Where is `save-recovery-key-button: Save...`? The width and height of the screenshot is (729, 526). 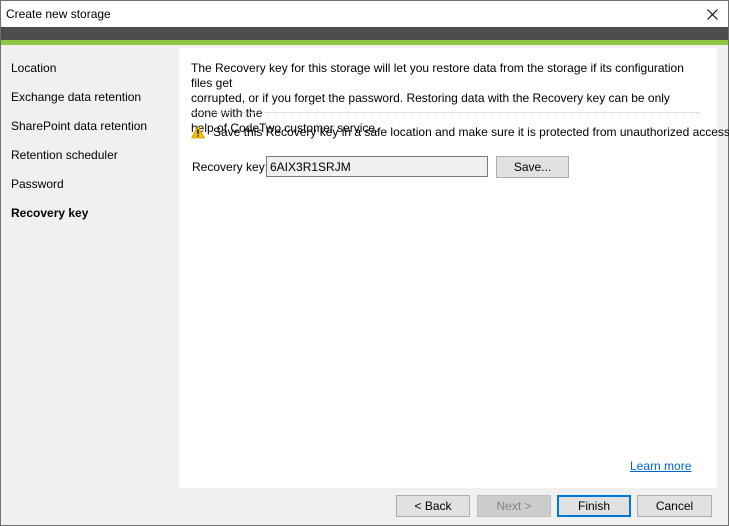 save-recovery-key-button: Save... is located at coordinates (532, 167).